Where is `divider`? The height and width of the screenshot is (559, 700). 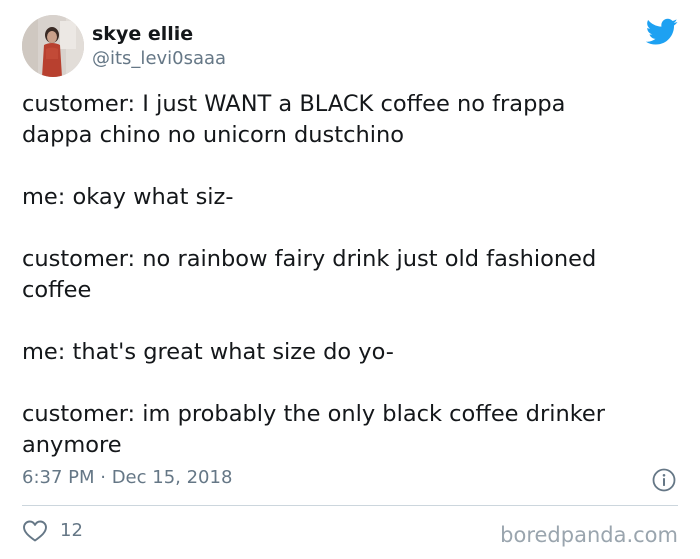 divider is located at coordinates (350, 505).